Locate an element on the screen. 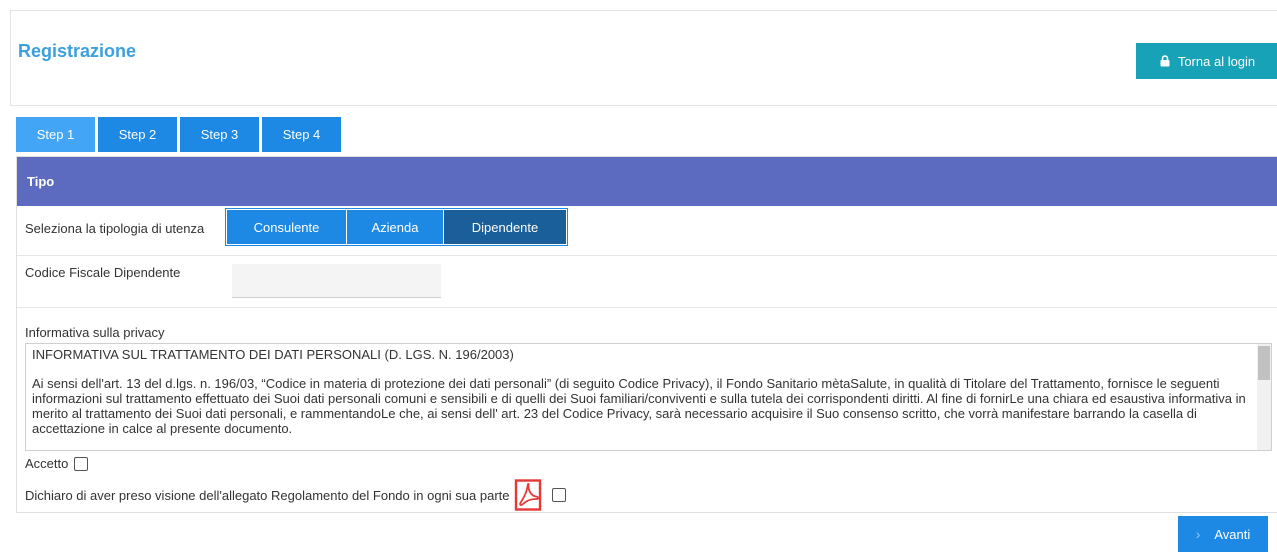  back-to-login-button: Torna al login is located at coordinates (1206, 61).